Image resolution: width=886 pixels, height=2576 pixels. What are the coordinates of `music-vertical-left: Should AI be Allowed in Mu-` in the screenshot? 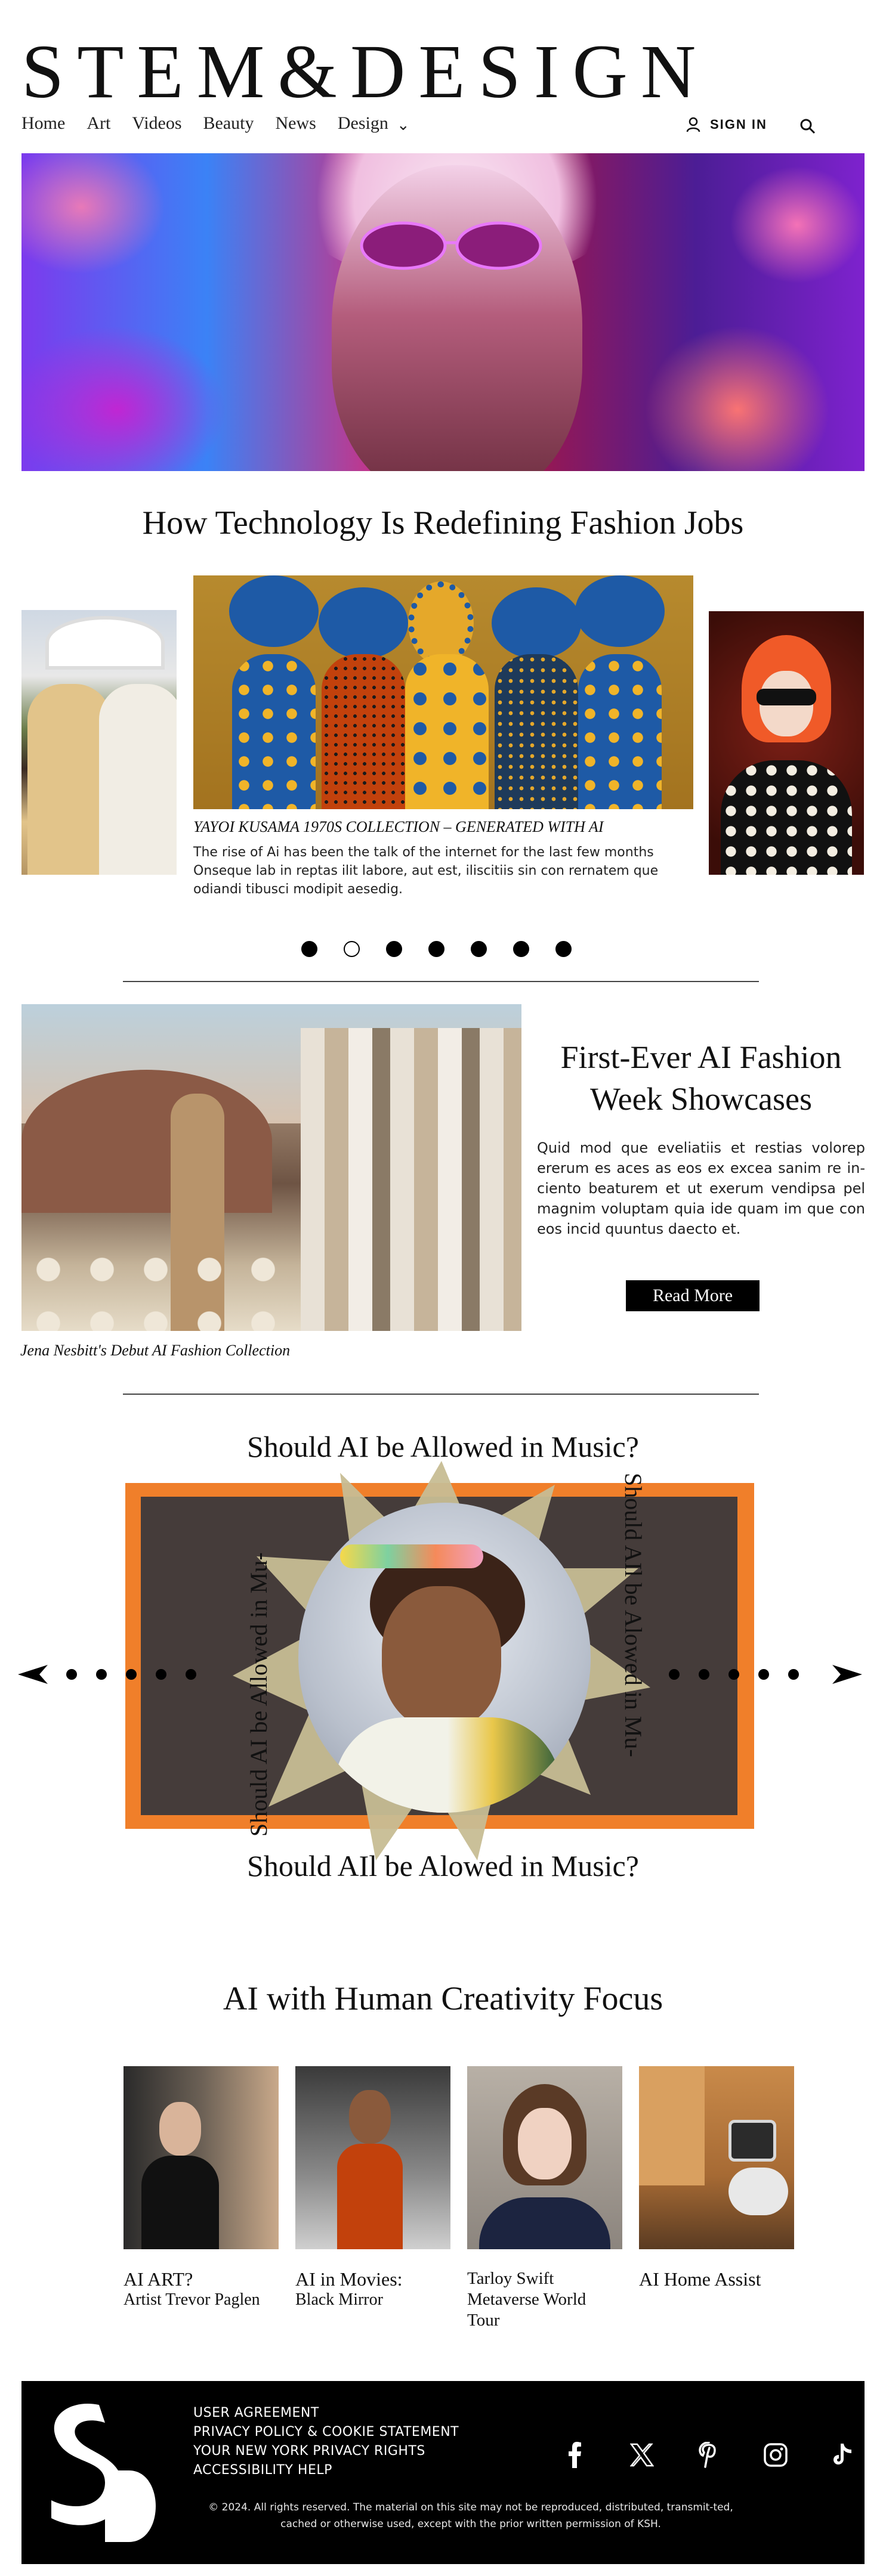 It's located at (258, 1694).